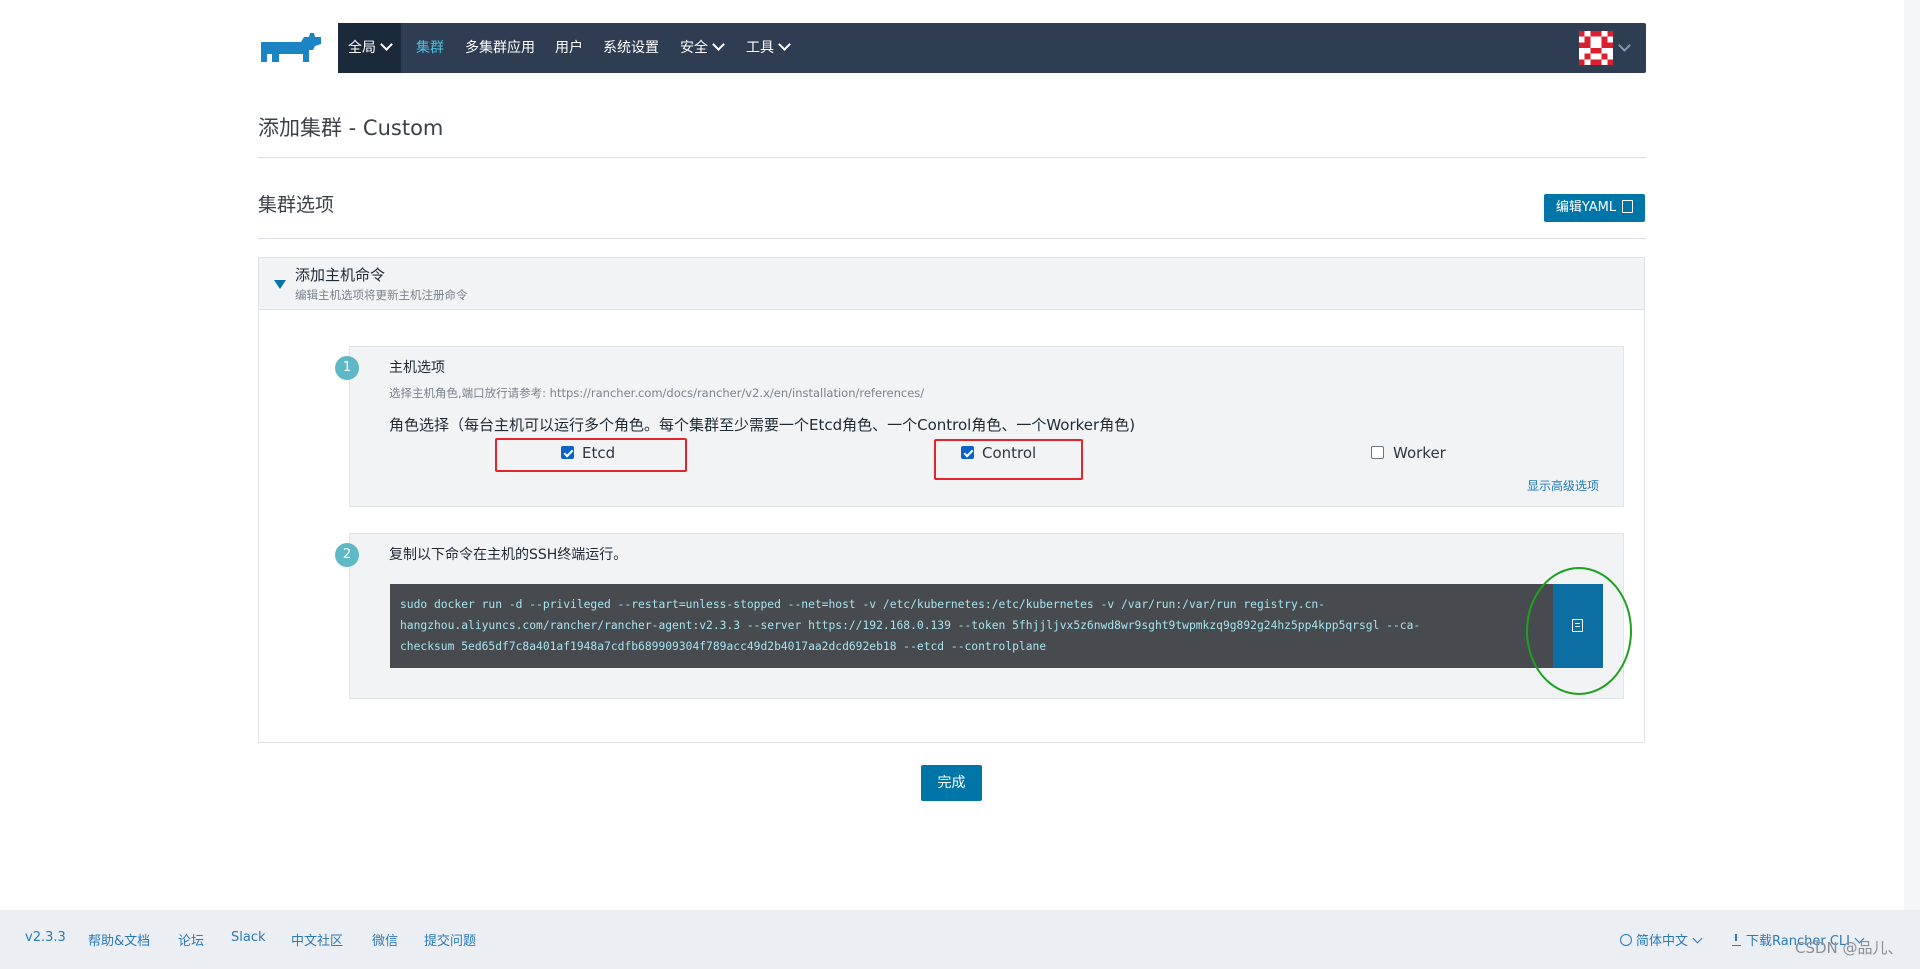 This screenshot has width=1920, height=969. What do you see at coordinates (1849, 948) in the screenshot?
I see `watermark: CSDN @品儿、` at bounding box center [1849, 948].